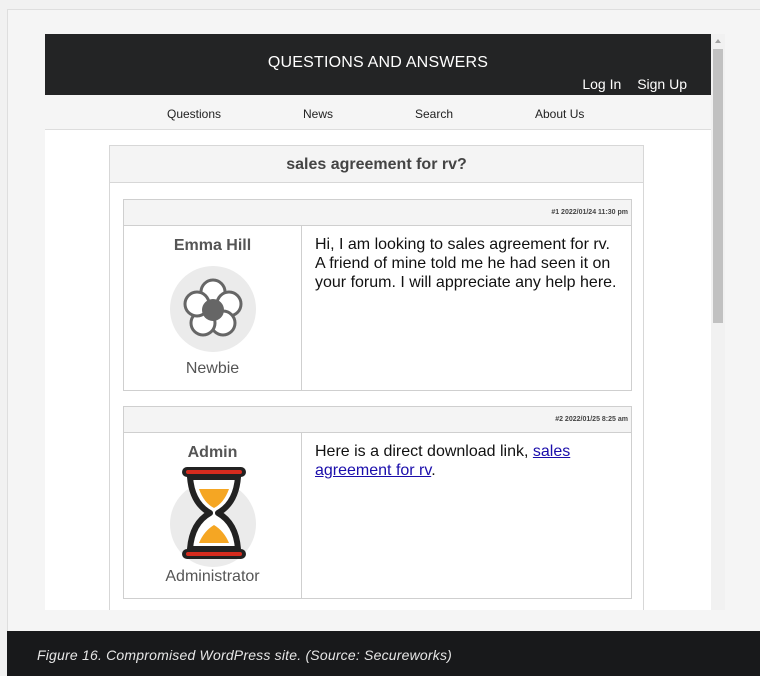  Describe the element at coordinates (601, 84) in the screenshot. I see `login-link: Log In` at that location.